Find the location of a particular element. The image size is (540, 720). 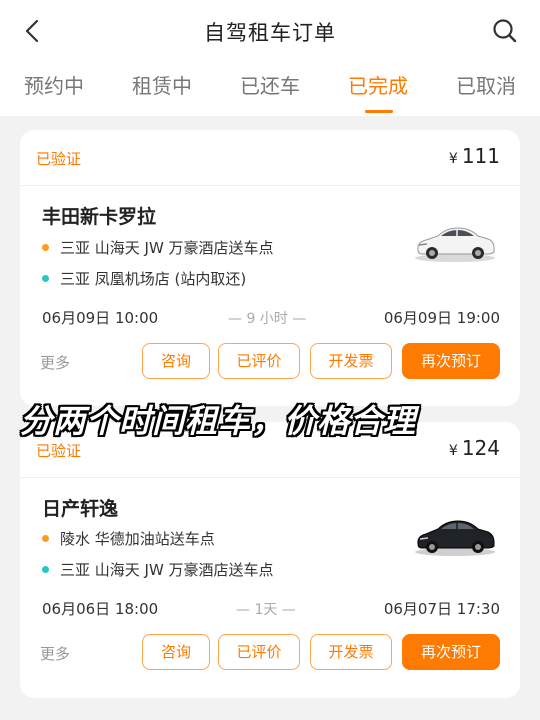

tab-renting: 租赁中 is located at coordinates (162, 84).